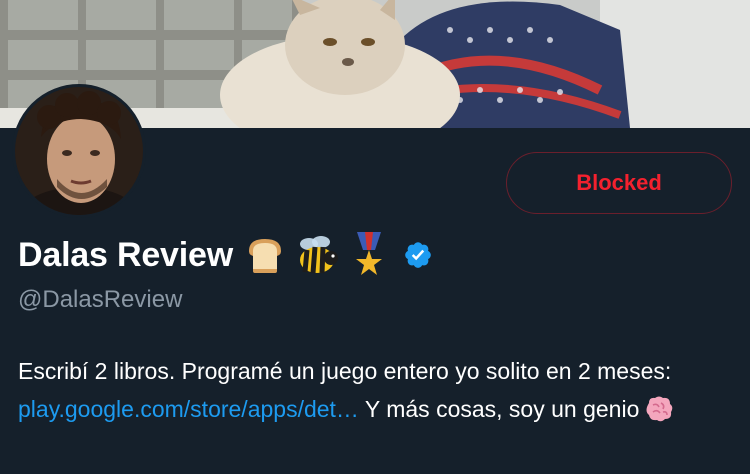 Image resolution: width=750 pixels, height=474 pixels. I want to click on verified-badge-icon, so click(418, 255).